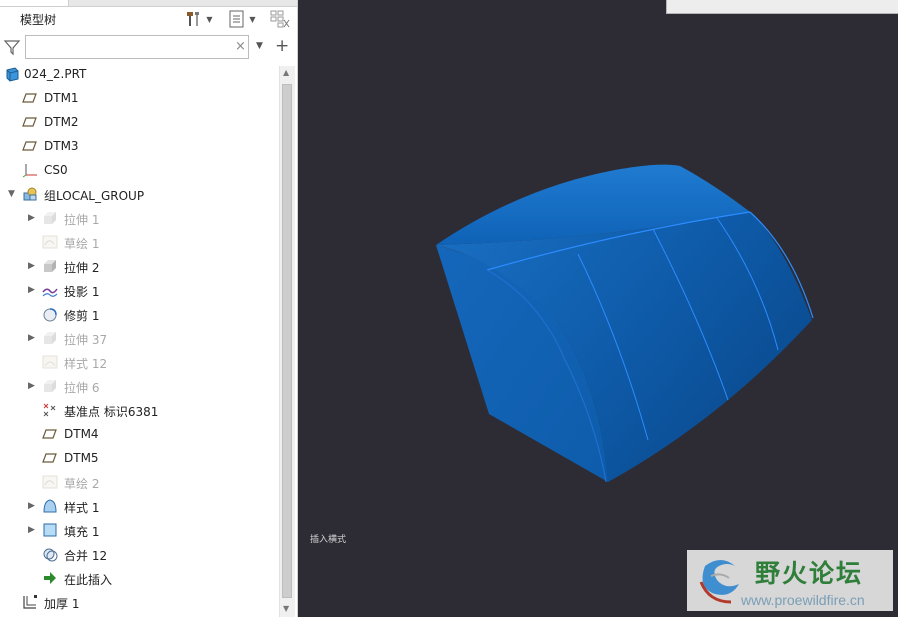 The width and height of the screenshot is (898, 617). What do you see at coordinates (148, 3) in the screenshot?
I see `panel-tab-strip` at bounding box center [148, 3].